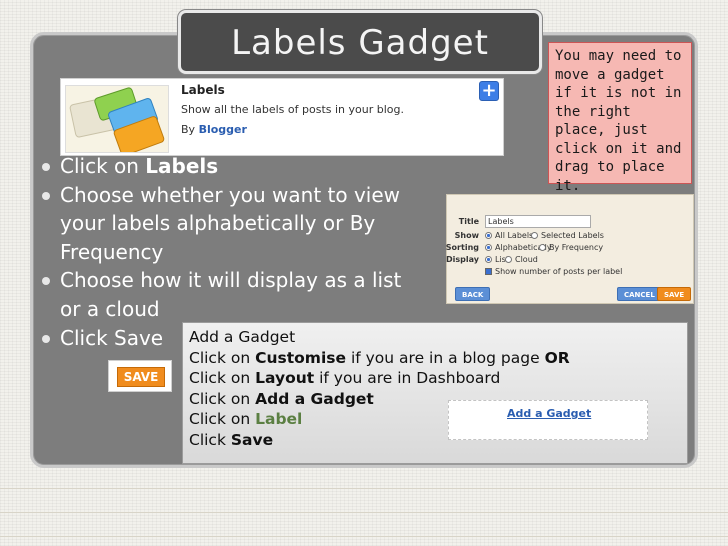  I want to click on save-button: SAVE, so click(674, 294).